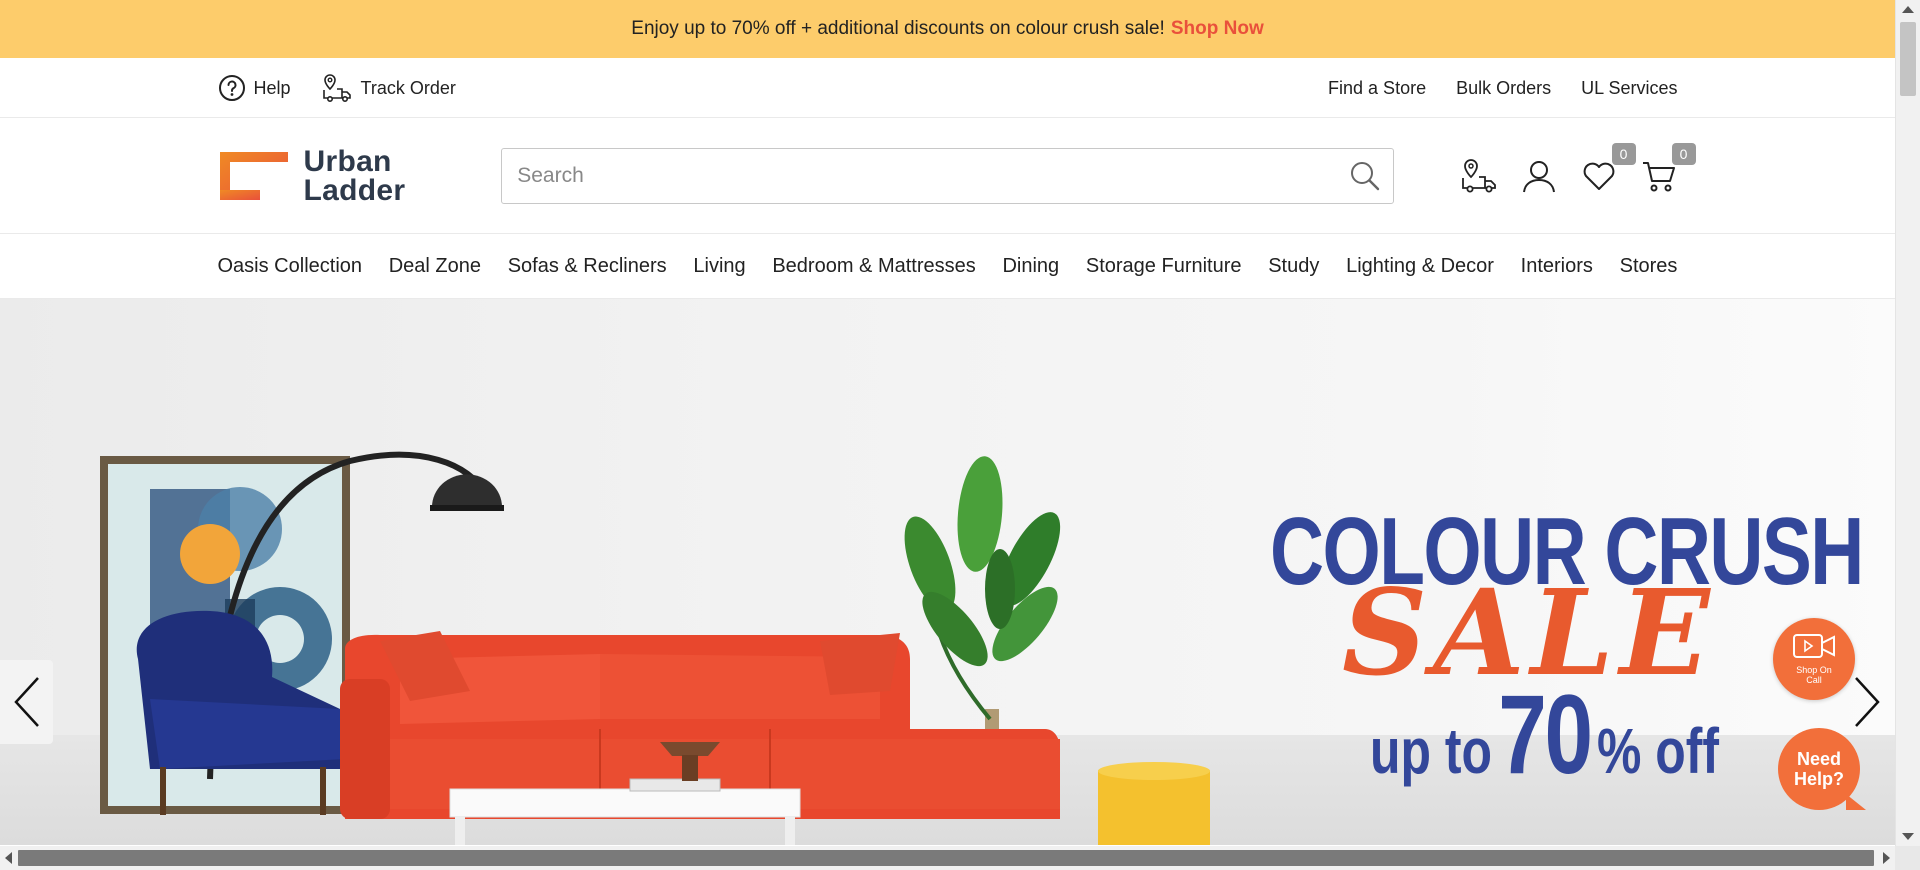  Describe the element at coordinates (587, 266) in the screenshot. I see `nav-item-sofas-recliners: Sofas & Recliners` at that location.